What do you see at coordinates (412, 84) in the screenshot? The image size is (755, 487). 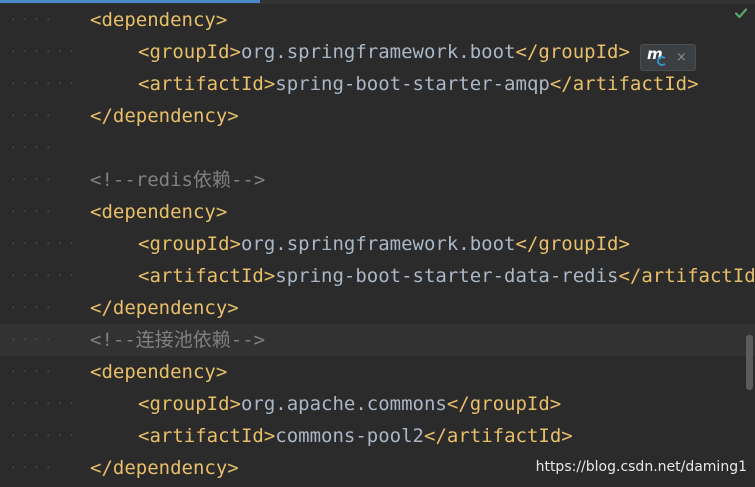 I see `xml-text: spring-boot-starter-amqp` at bounding box center [412, 84].